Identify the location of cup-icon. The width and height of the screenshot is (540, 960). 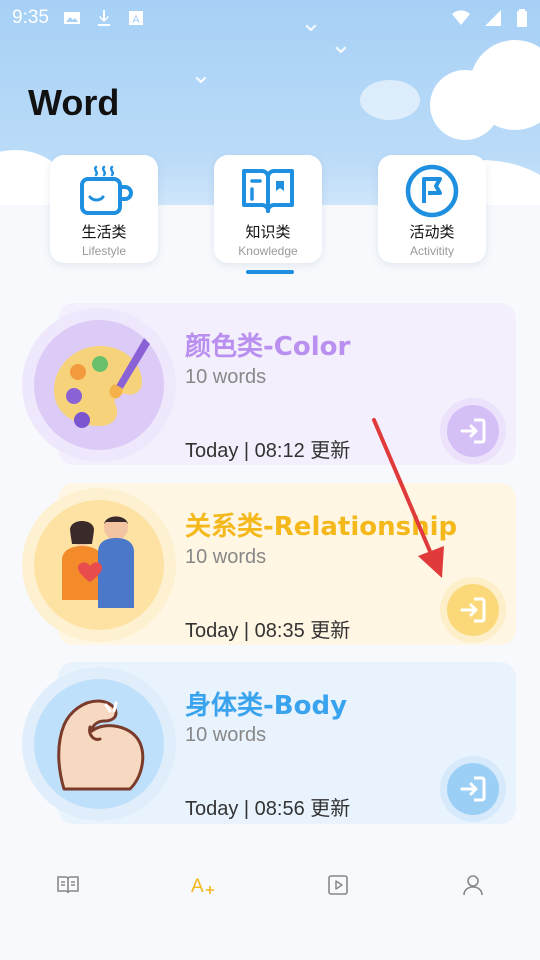
(106, 190).